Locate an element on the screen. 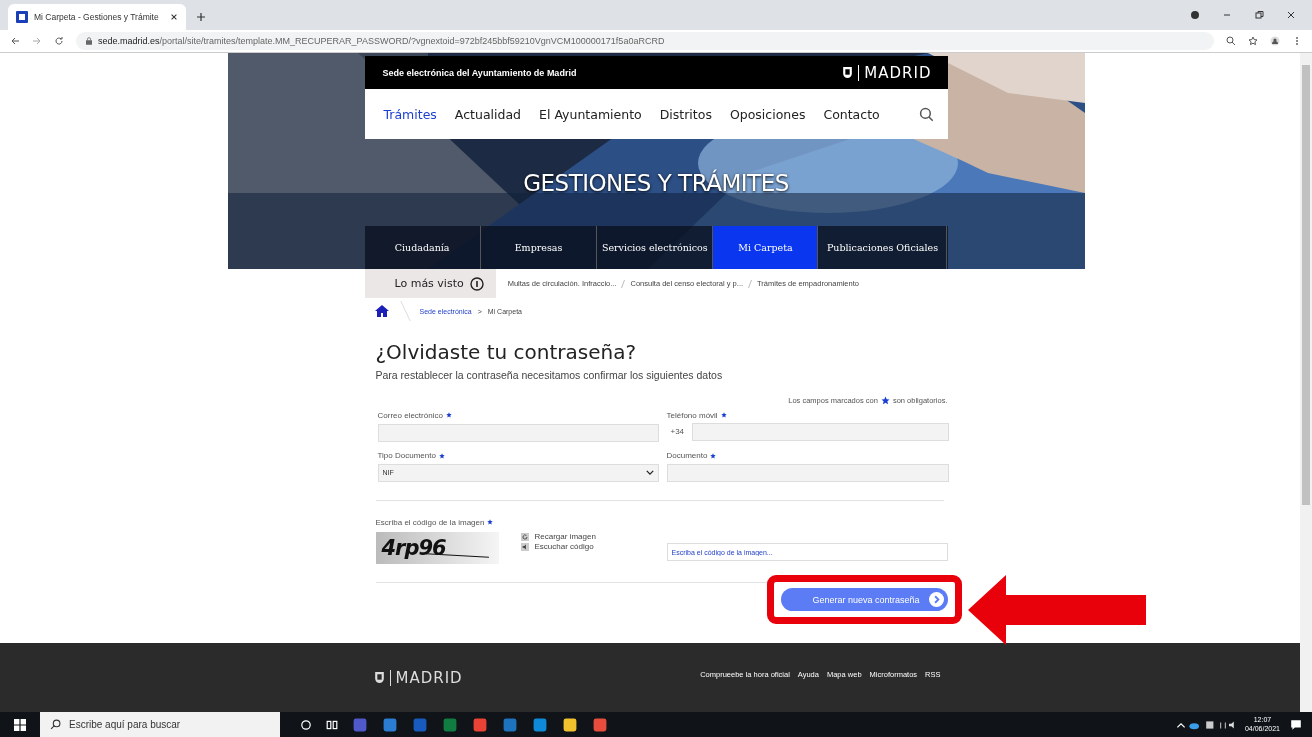  taskbar-search-field: Escribe aquí para buscar is located at coordinates (160, 724).